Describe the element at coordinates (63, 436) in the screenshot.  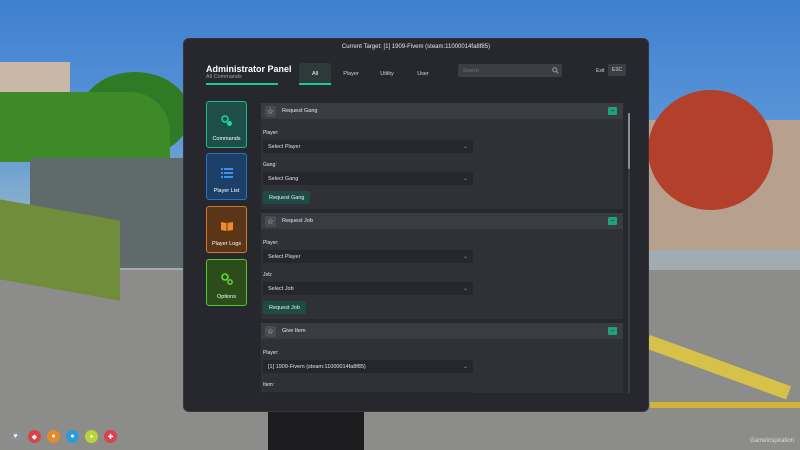
I see `hud-status-bar: ♥ ◆ ● ● ✦ ✚` at that location.